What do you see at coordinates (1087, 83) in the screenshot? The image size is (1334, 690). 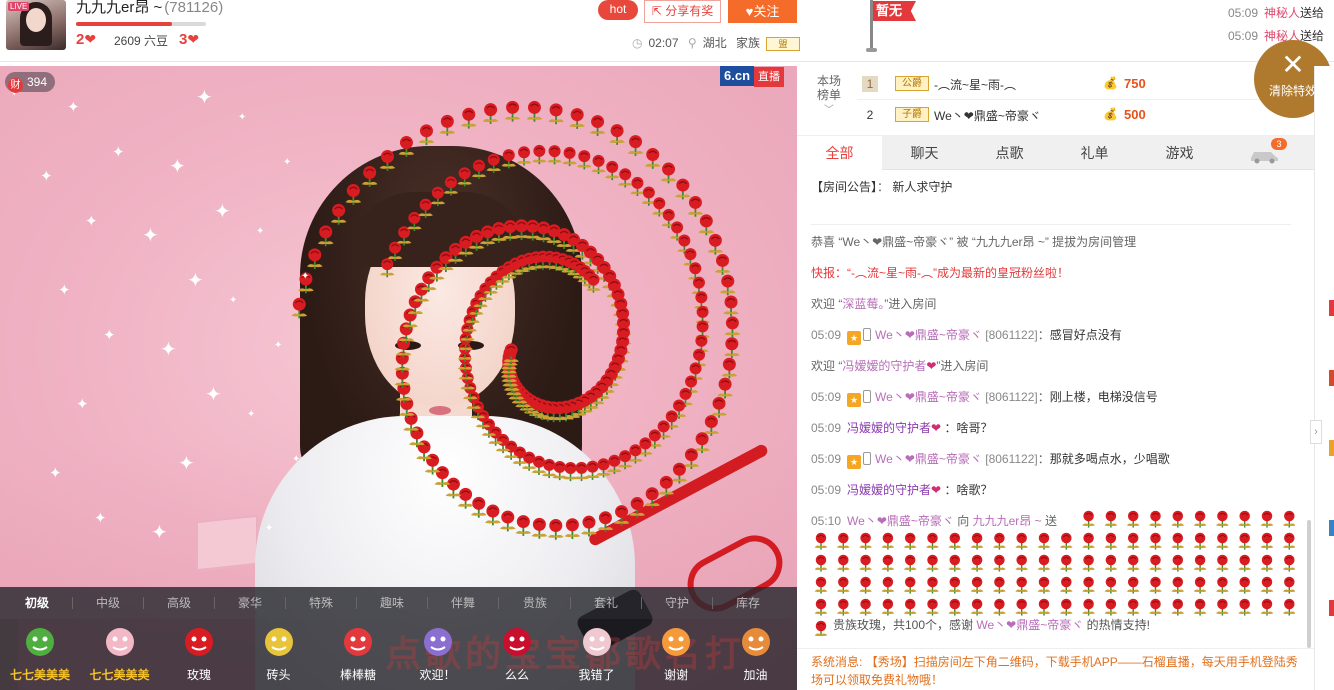 I see `ranking-row: 1 公爵 -︵流~星~雨-︵ 💰 750` at bounding box center [1087, 83].